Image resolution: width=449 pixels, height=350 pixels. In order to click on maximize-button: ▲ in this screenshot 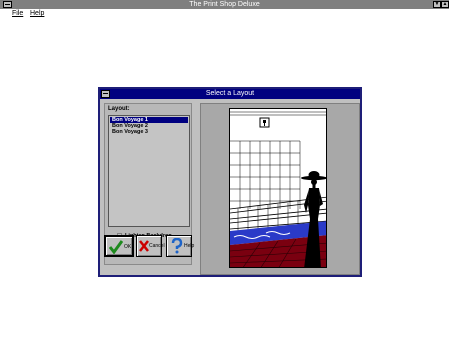, I will do `click(445, 4)`.